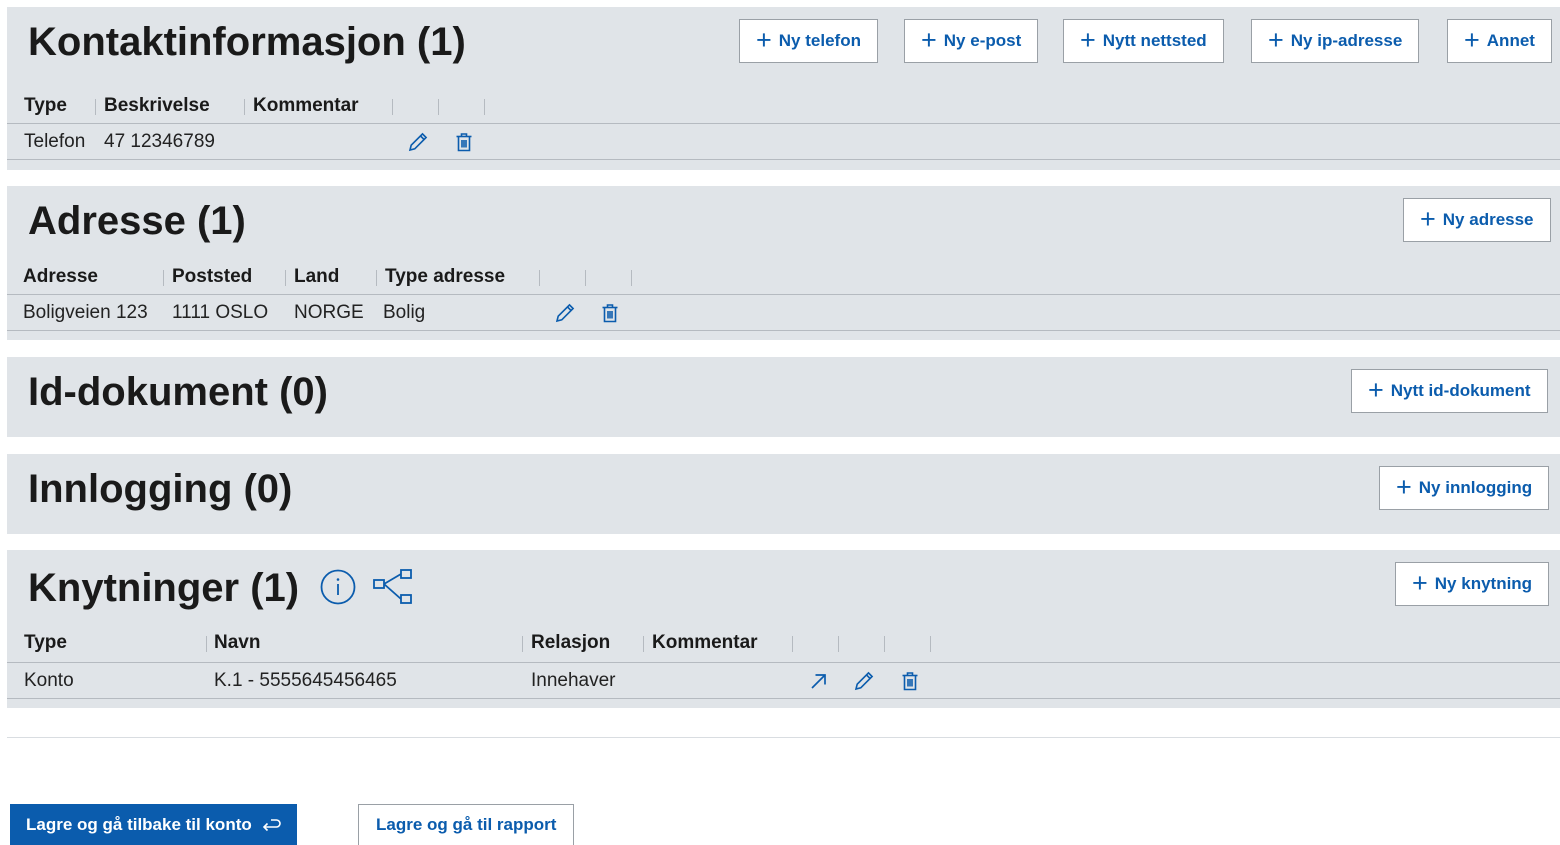 This screenshot has width=1560, height=845. I want to click on ny-ip-adresse-label: Ny ip-adresse, so click(1346, 40).